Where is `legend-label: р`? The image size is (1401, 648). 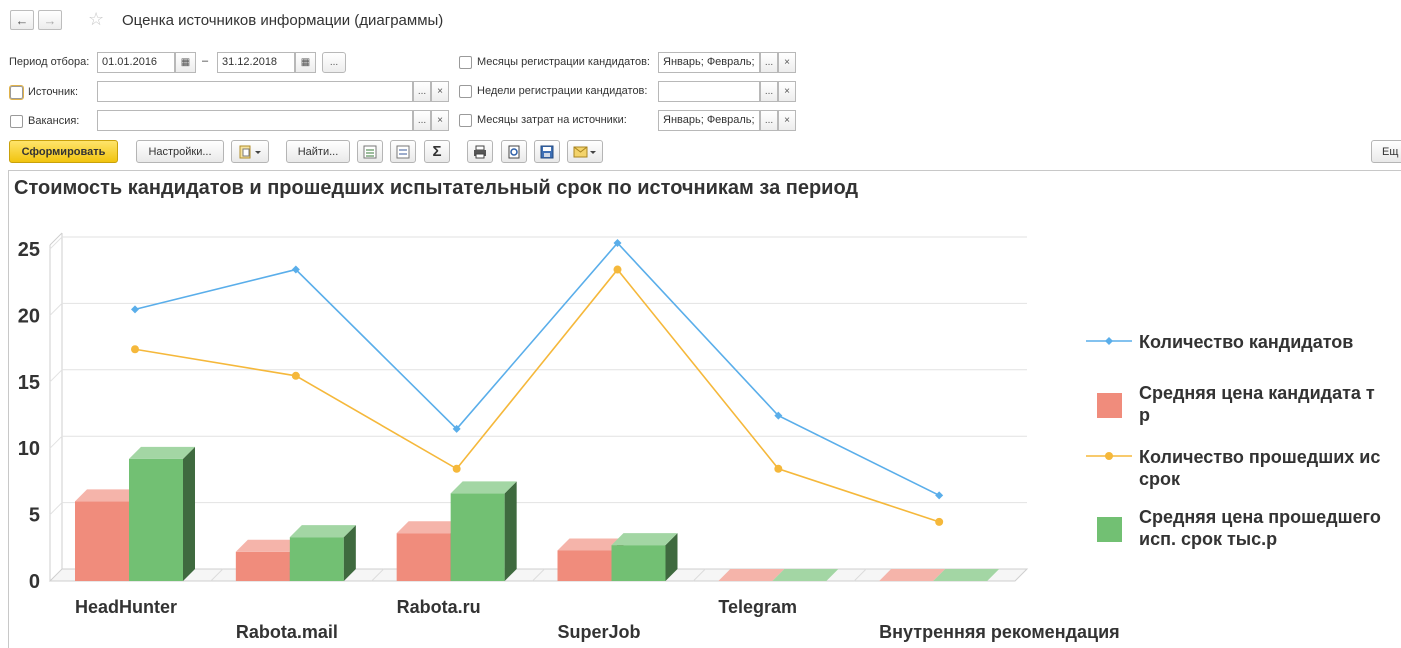
legend-label: р is located at coordinates (1144, 415).